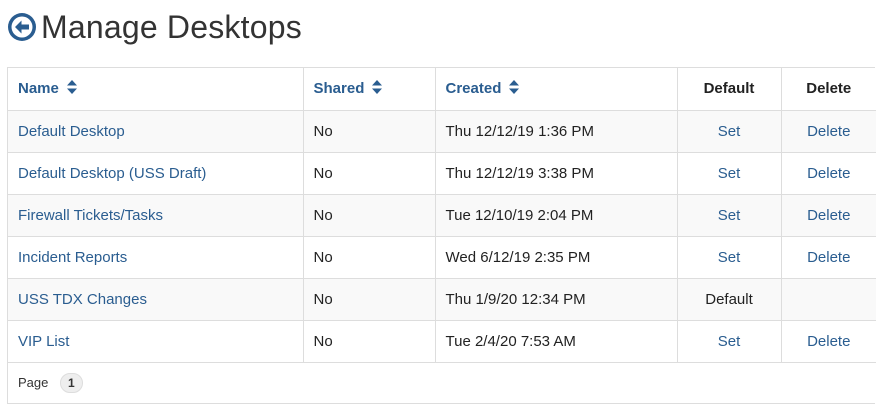  Describe the element at coordinates (156, 341) in the screenshot. I see `cell-name: VIP List` at that location.